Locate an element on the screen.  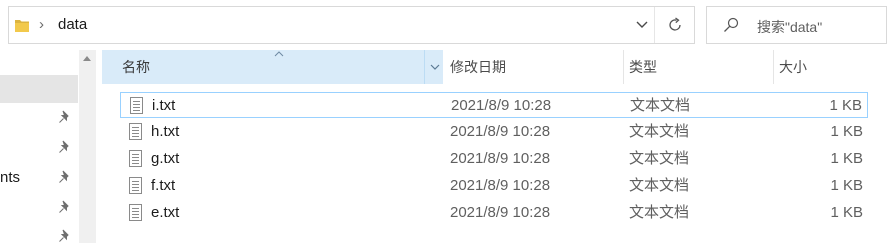
file-name: i.txt is located at coordinates (164, 105).